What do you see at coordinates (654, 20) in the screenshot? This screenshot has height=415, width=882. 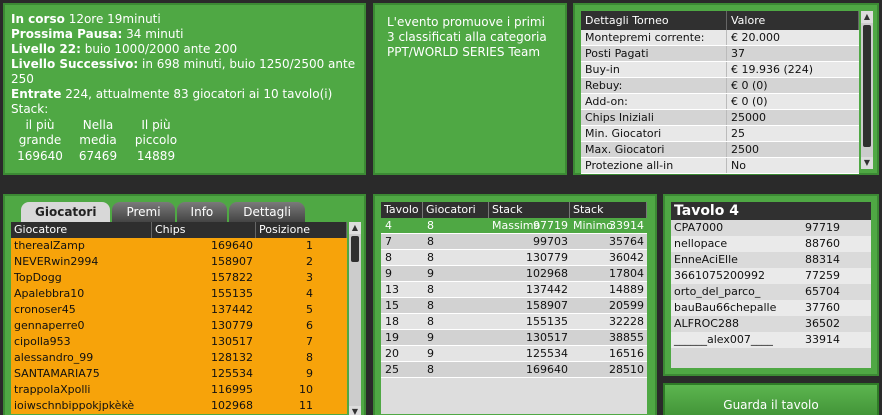 I see `details-header-name: Dettagli Torneo` at bounding box center [654, 20].